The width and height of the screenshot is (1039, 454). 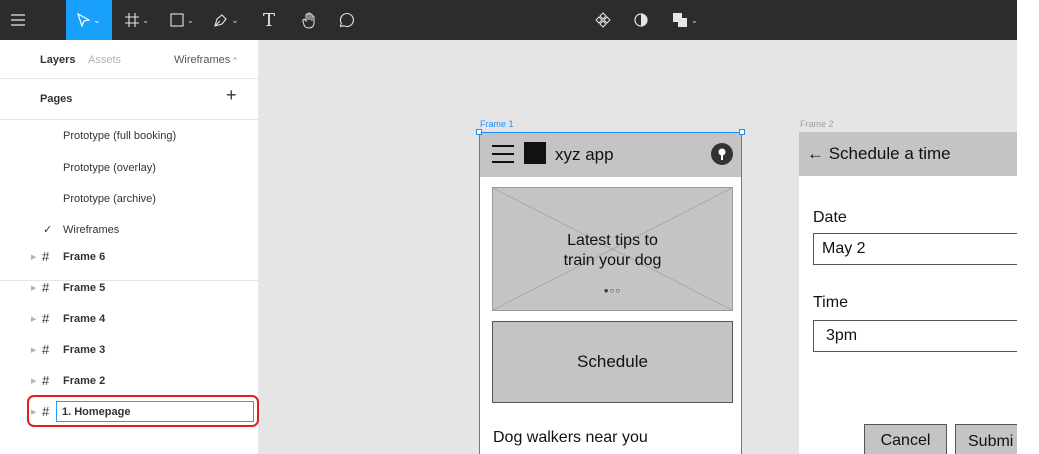 I want to click on chevron-up-icon: ^, so click(x=235, y=60).